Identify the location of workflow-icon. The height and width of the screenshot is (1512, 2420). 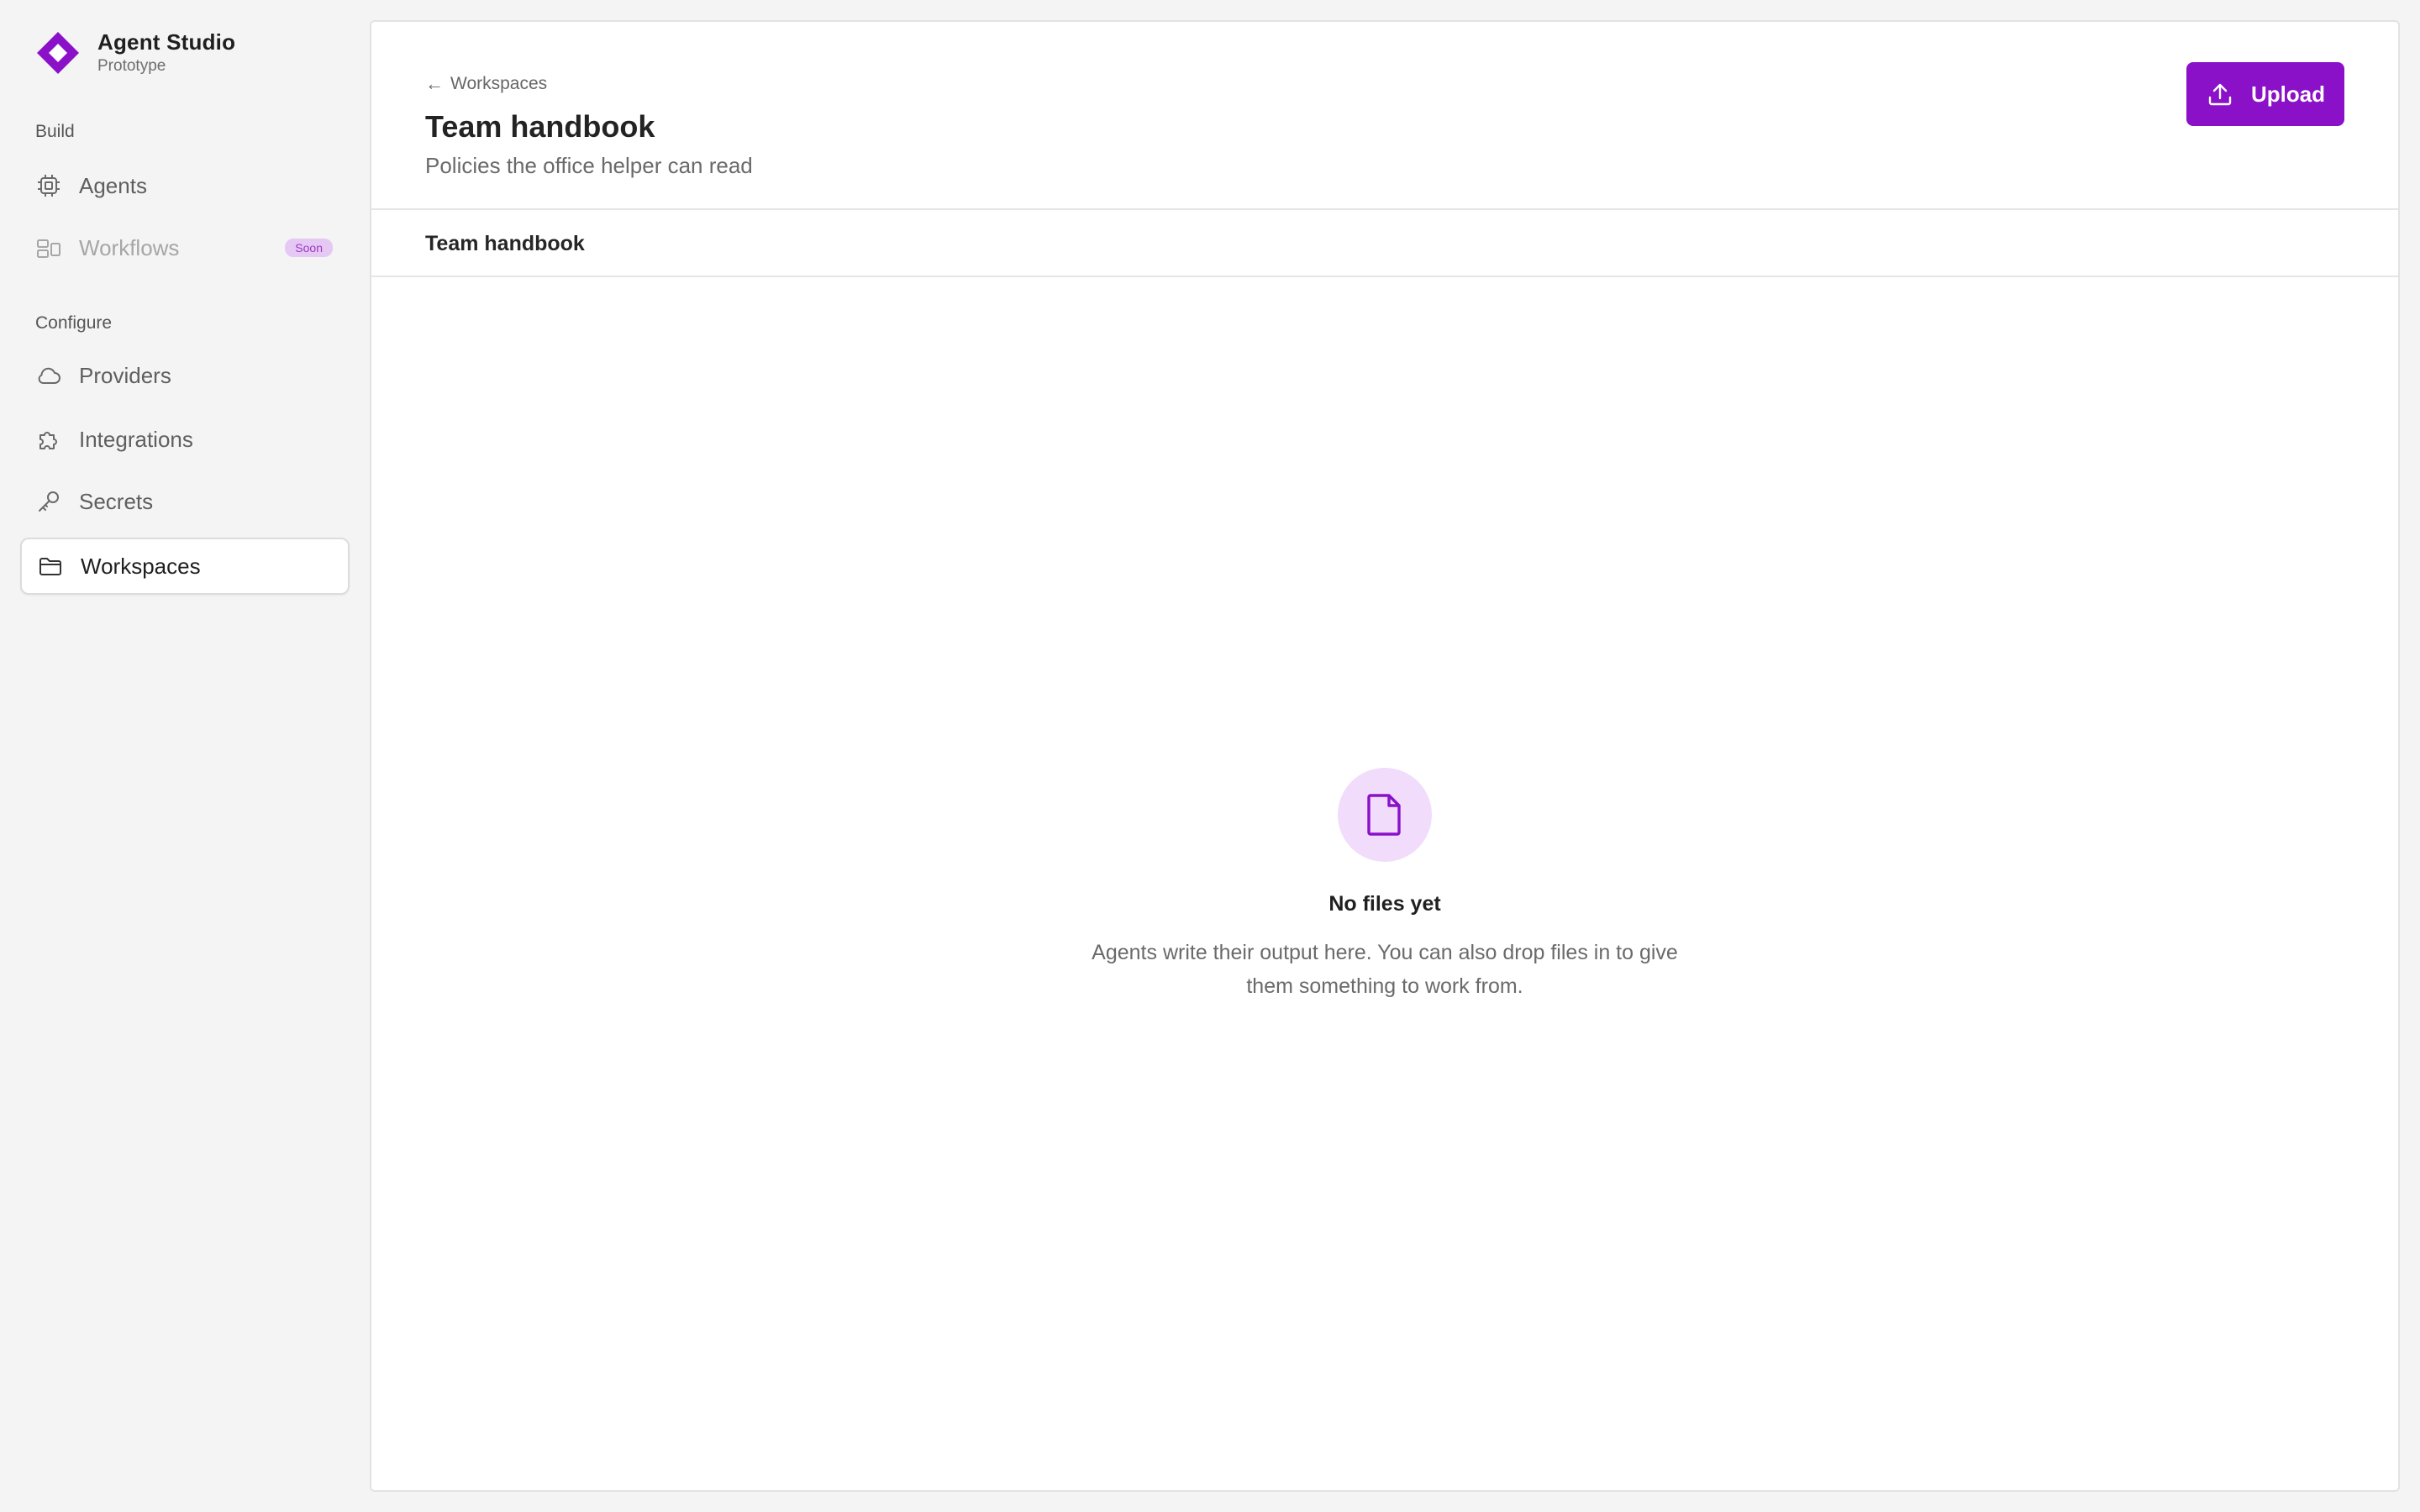
(49, 247).